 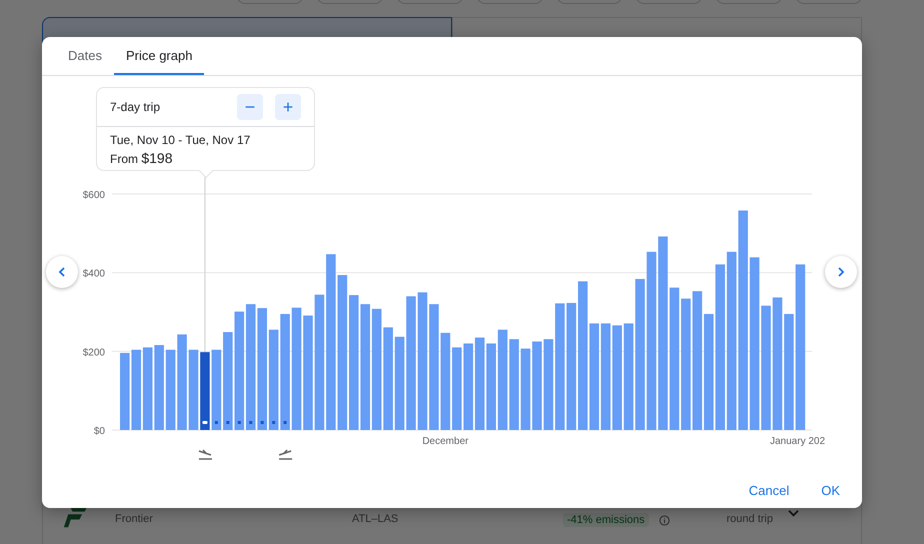 What do you see at coordinates (664, 520) in the screenshot?
I see `info-icon` at bounding box center [664, 520].